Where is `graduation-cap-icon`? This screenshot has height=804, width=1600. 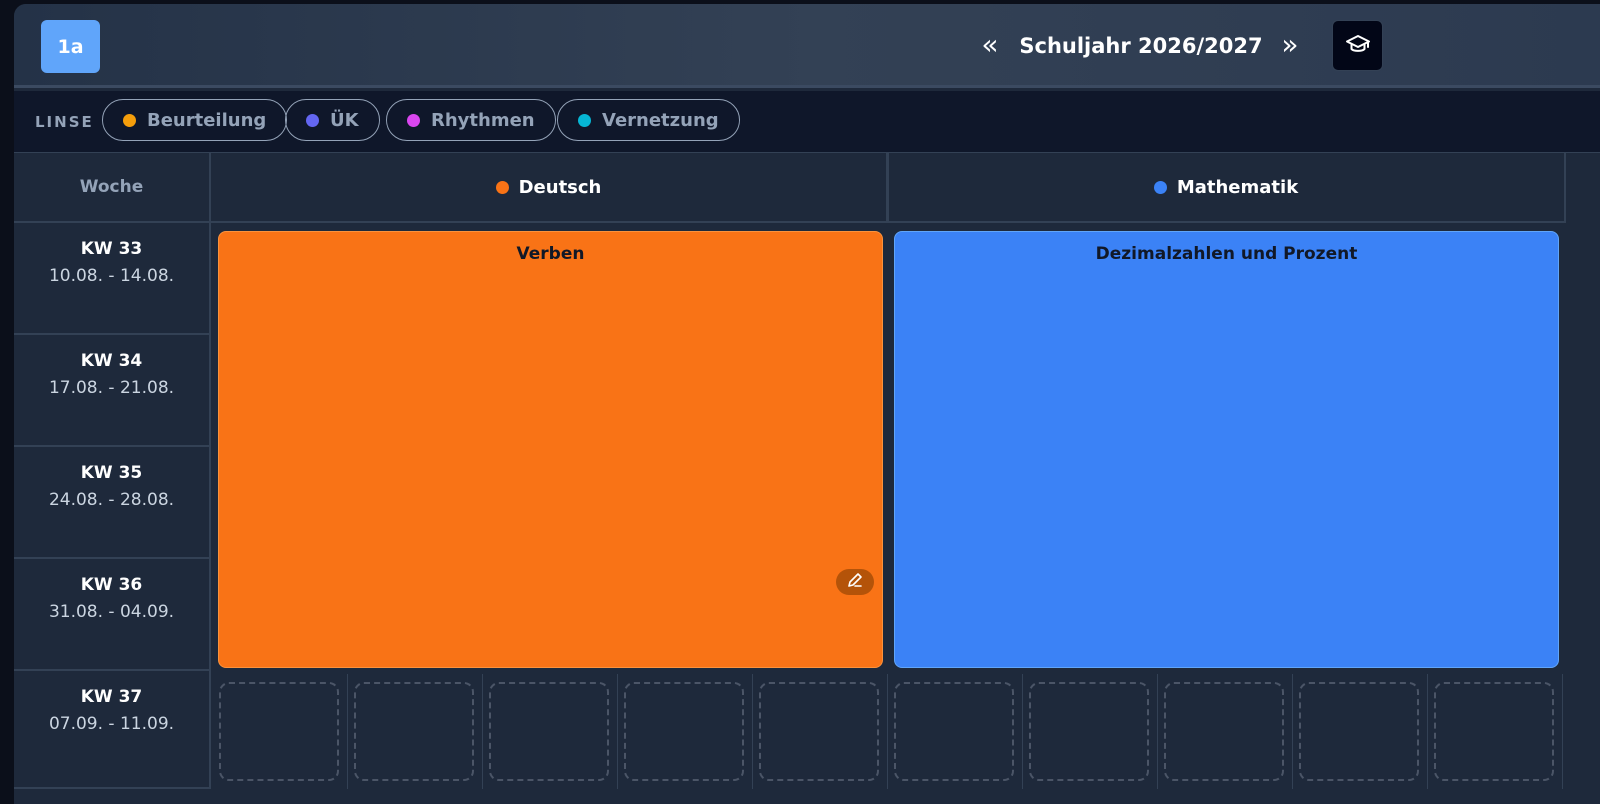
graduation-cap-icon is located at coordinates (1358, 46).